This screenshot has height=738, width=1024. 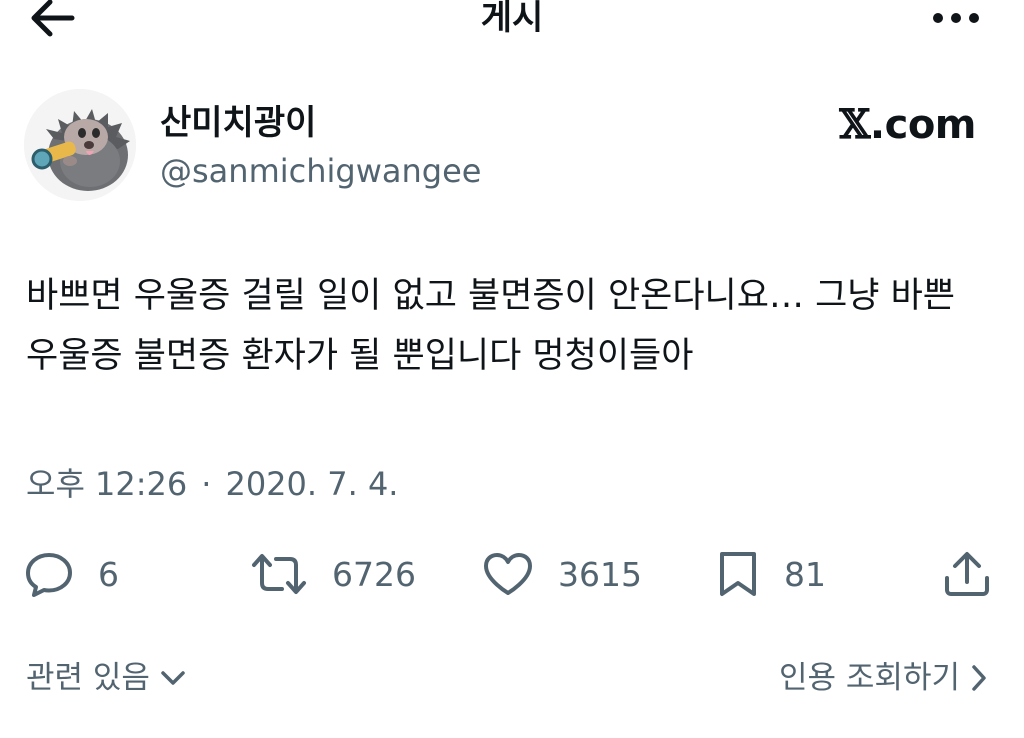 I want to click on bookmark-icon, so click(x=738, y=574).